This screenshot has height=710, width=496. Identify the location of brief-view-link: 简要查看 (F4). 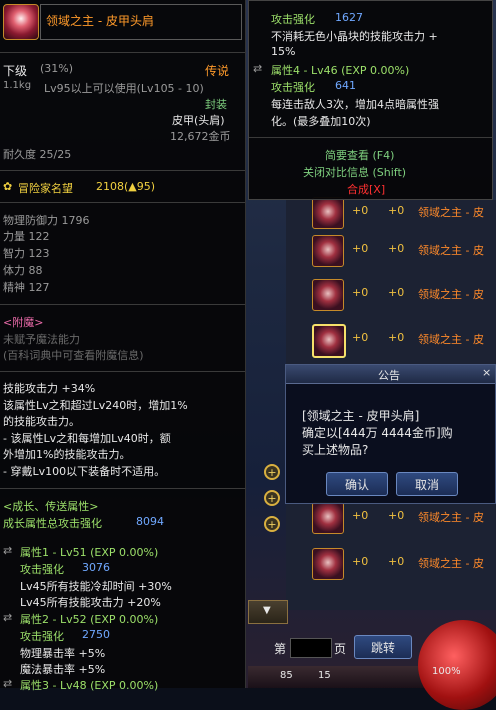
(359, 155).